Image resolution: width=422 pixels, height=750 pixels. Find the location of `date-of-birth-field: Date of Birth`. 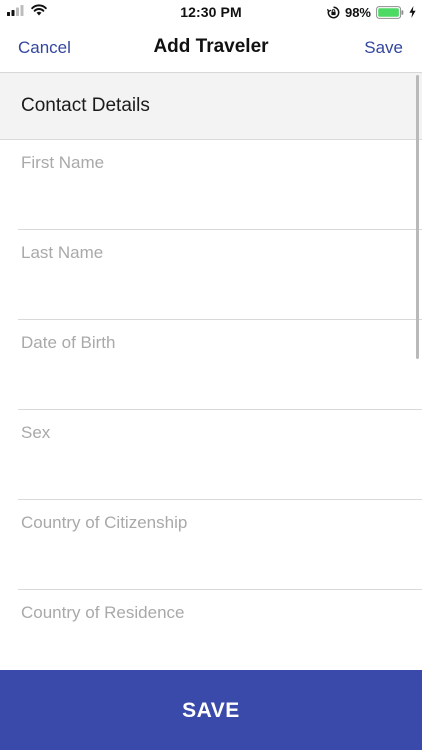

date-of-birth-field: Date of Birth is located at coordinates (211, 365).